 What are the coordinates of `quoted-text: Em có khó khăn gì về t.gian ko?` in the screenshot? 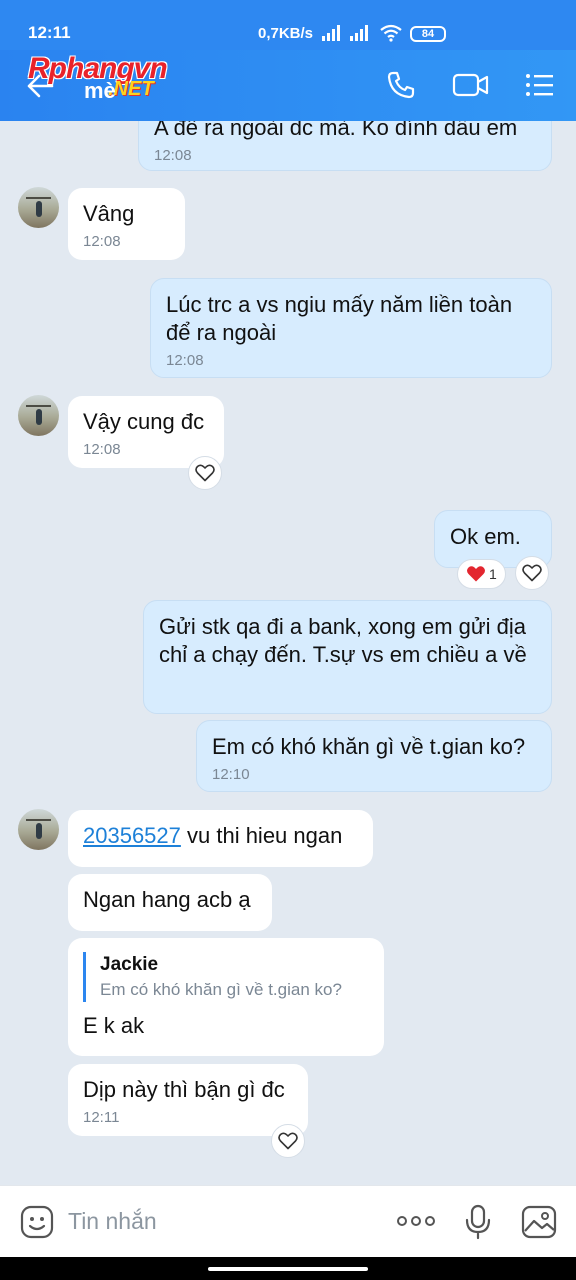 It's located at (221, 989).